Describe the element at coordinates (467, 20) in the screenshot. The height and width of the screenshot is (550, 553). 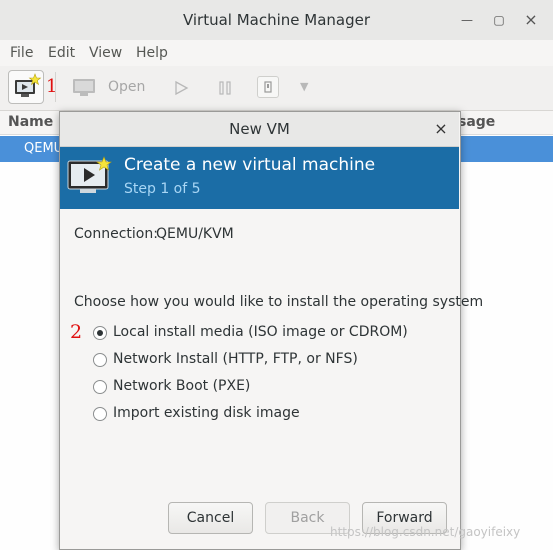
I see `minimize-icon: —` at that location.